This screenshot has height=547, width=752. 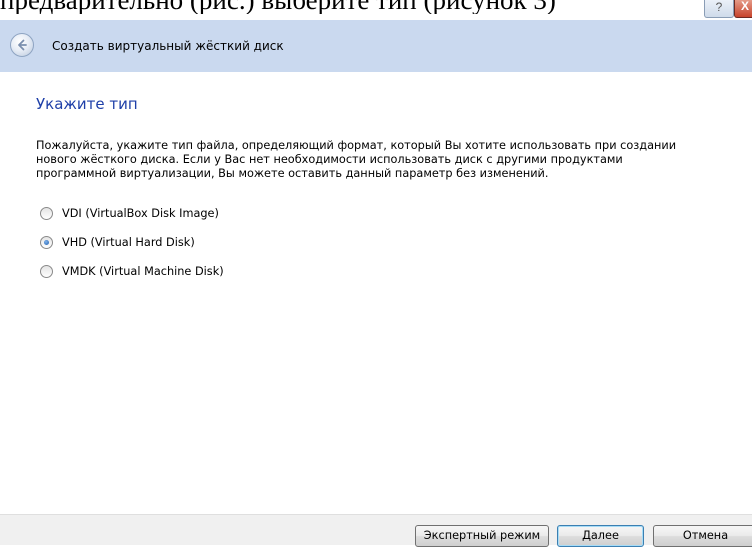 I want to click on next-button: Далее, so click(x=600, y=536).